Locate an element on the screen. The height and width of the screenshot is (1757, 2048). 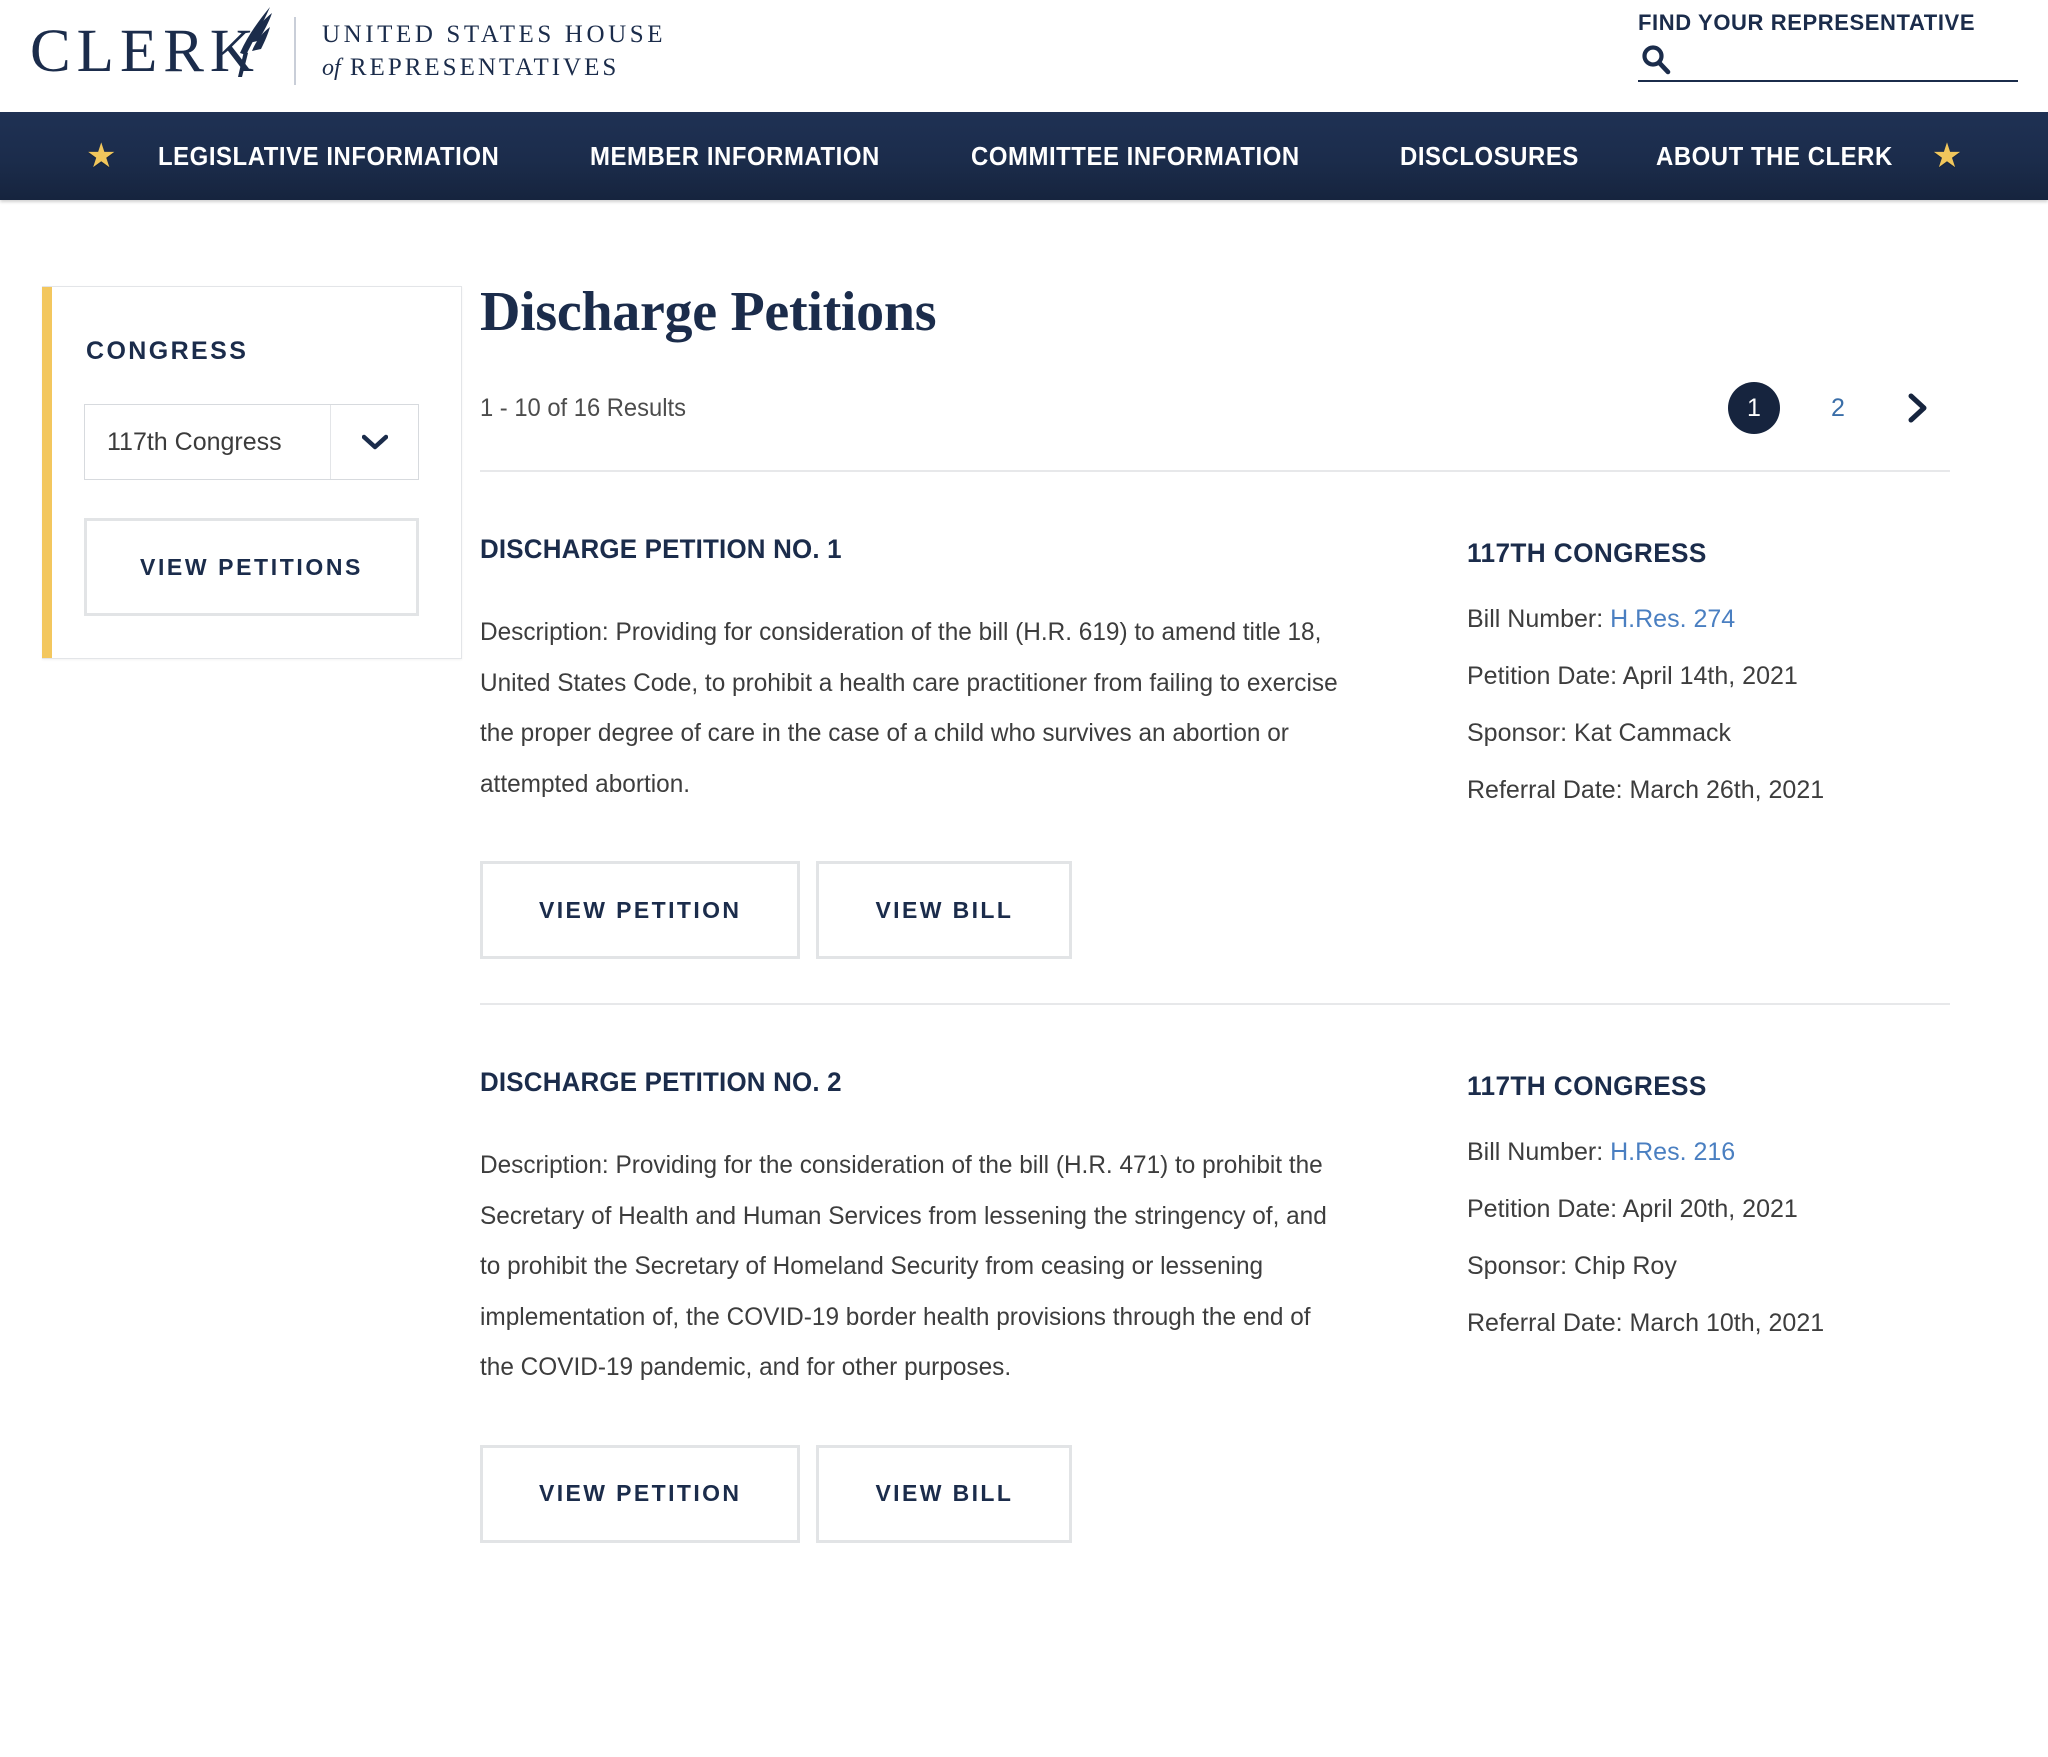
find-rep-search-row is located at coordinates (1828, 62).